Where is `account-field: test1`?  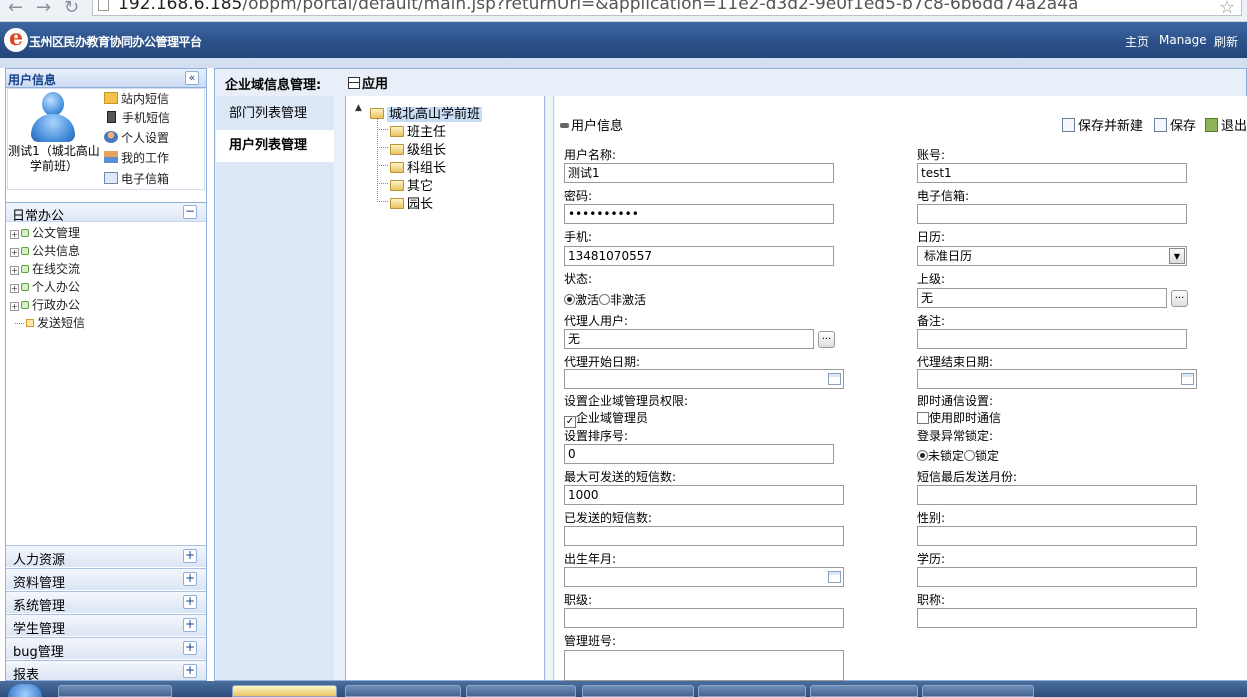 account-field: test1 is located at coordinates (1052, 173).